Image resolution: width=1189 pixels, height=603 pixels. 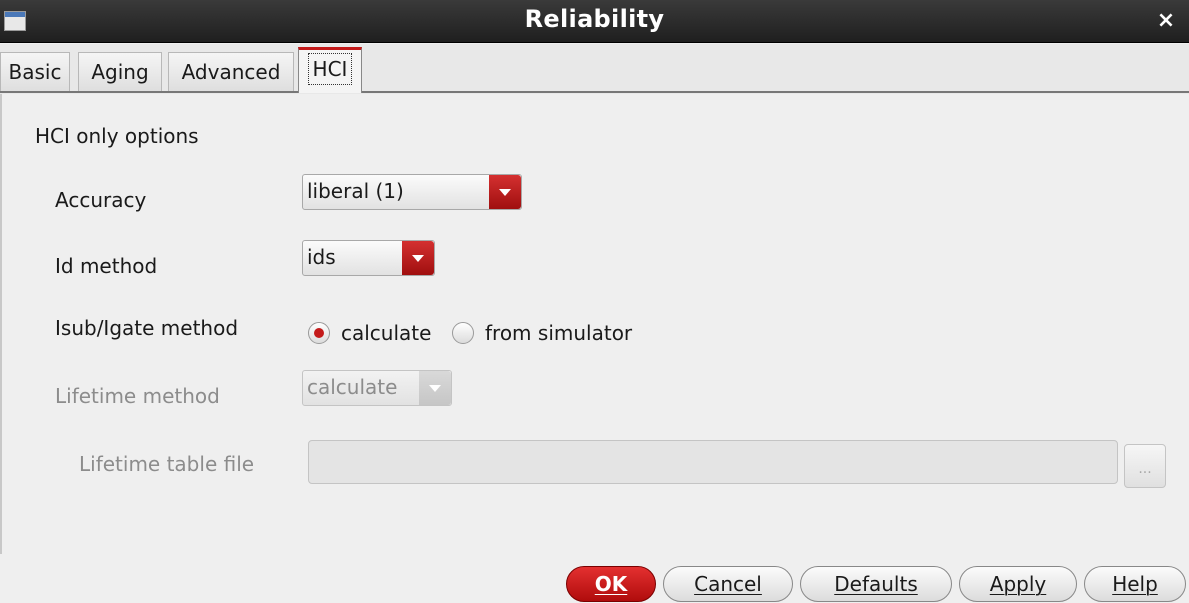 I want to click on tab-hci: HCI, so click(x=330, y=70).